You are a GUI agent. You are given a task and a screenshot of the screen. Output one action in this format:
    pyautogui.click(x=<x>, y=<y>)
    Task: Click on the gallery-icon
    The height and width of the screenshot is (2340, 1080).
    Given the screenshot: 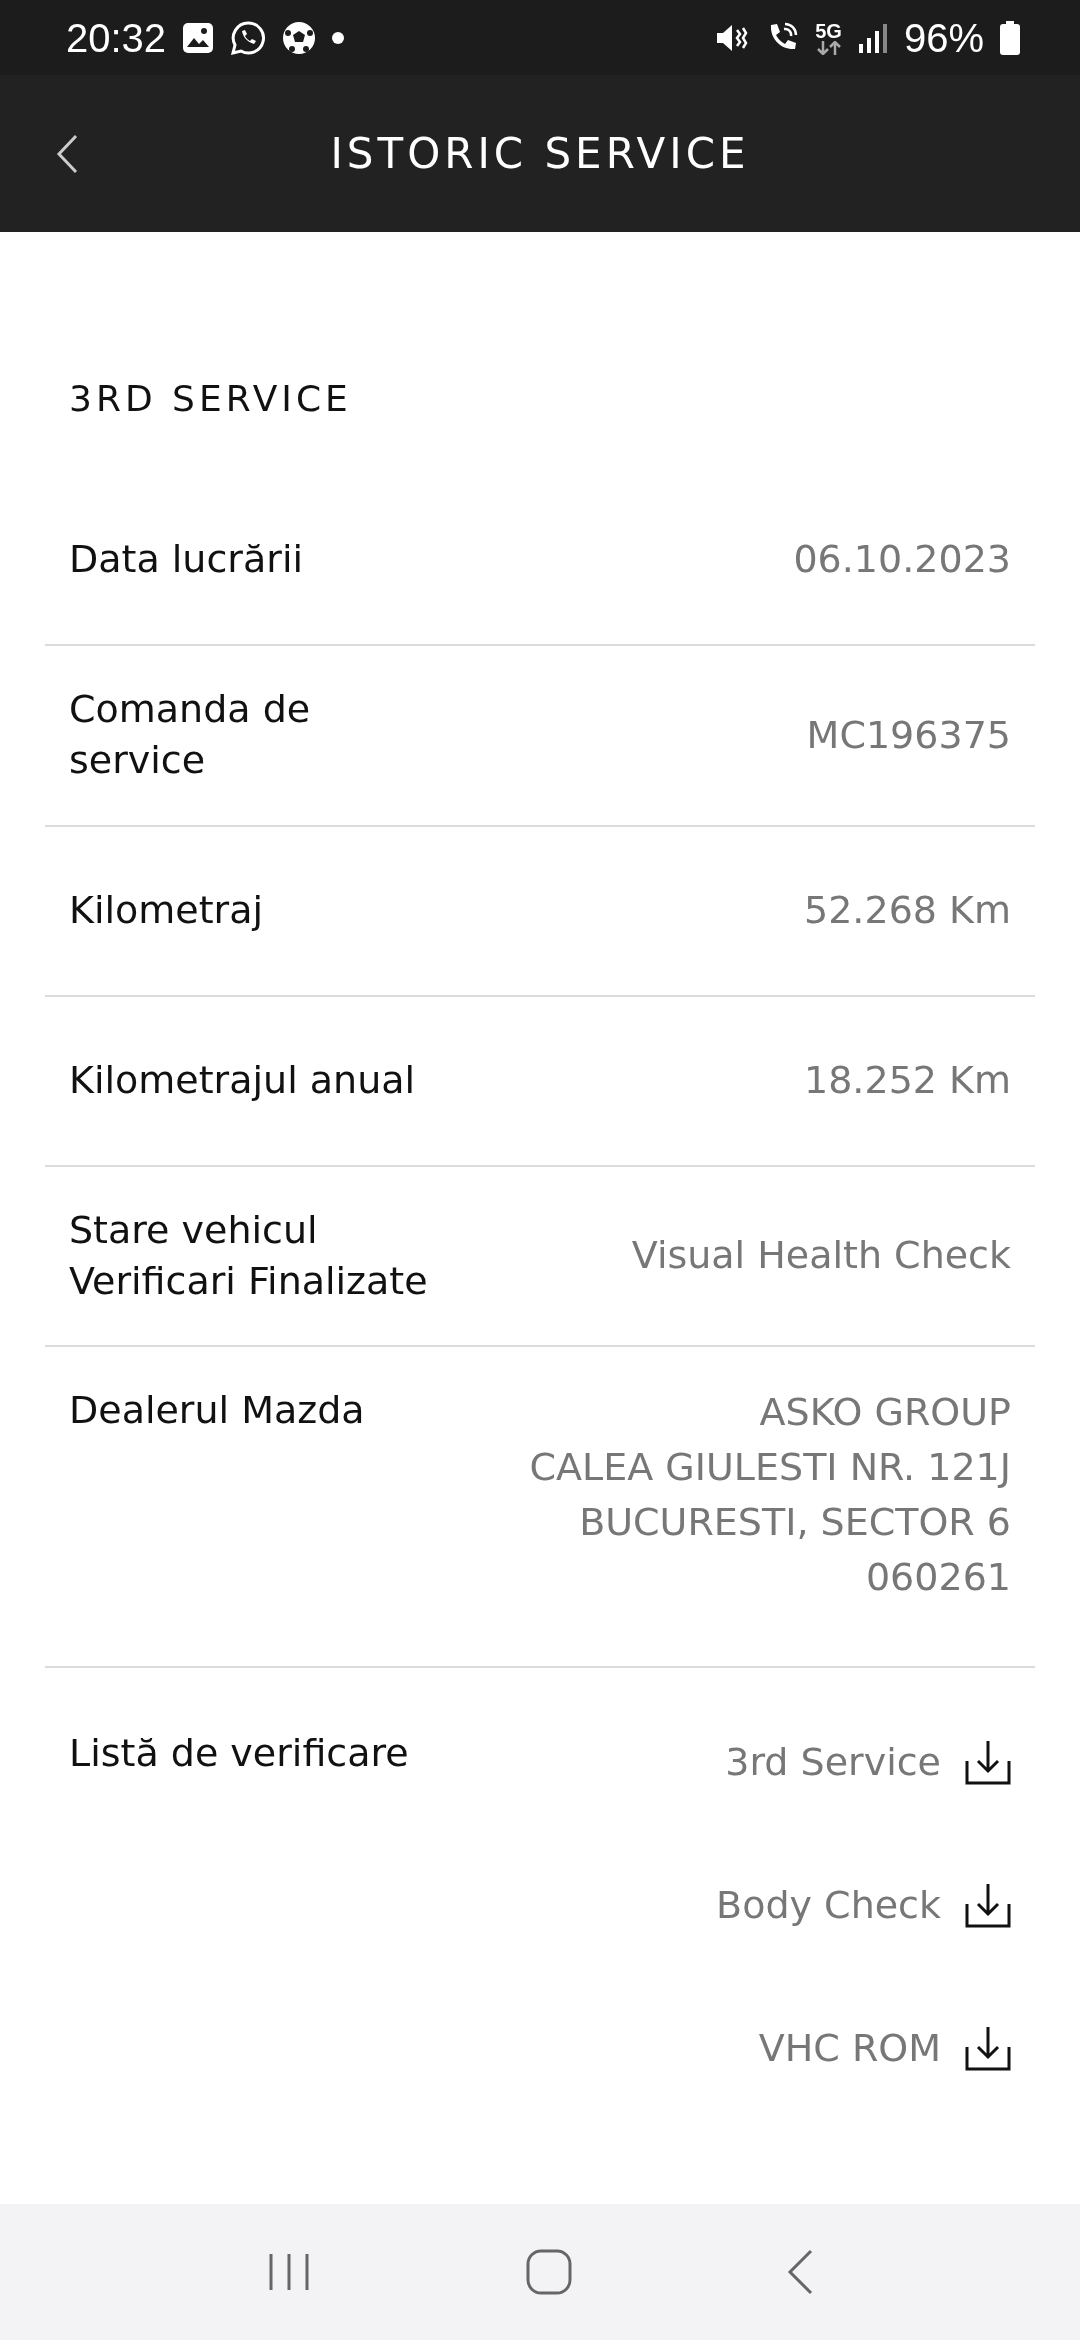 What is the action you would take?
    pyautogui.click(x=198, y=37)
    